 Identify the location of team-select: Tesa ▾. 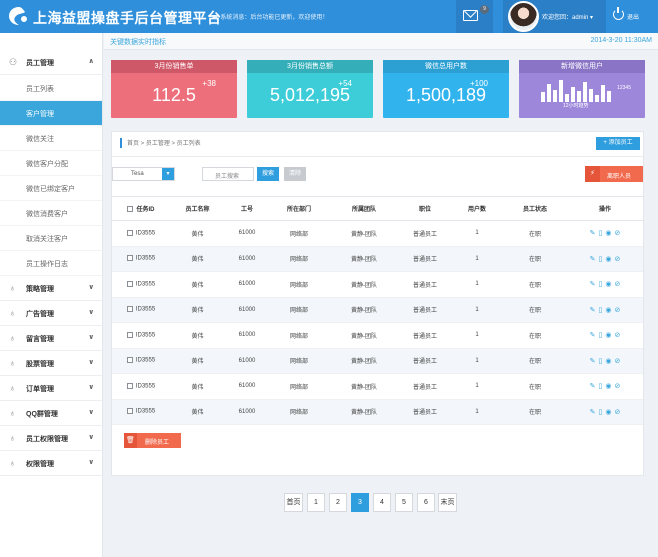
(143, 174).